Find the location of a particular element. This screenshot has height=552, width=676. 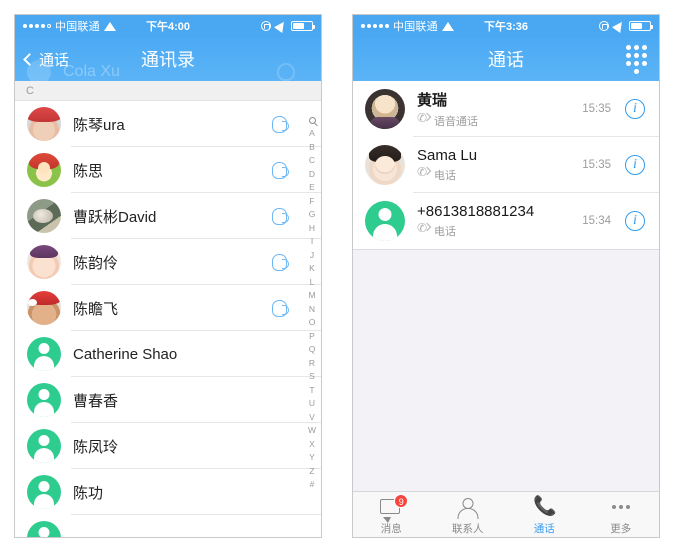

status-bar-right: 中国联通 下午3:36 is located at coordinates (506, 26).